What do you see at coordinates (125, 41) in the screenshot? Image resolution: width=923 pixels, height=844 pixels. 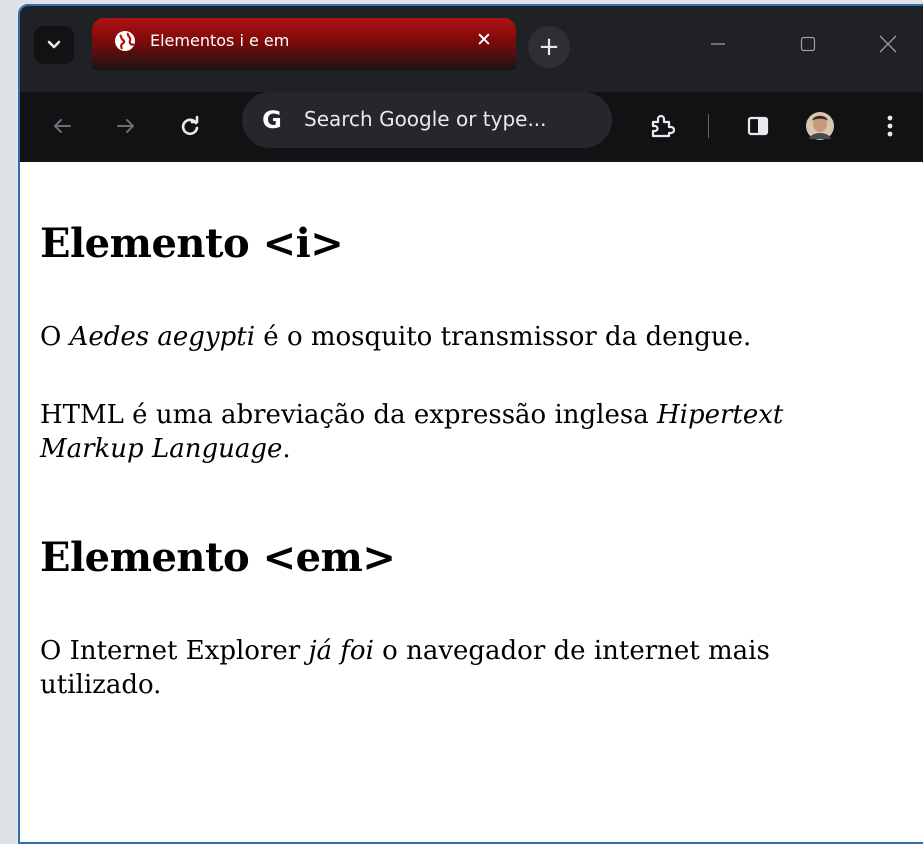 I see `globe-icon` at bounding box center [125, 41].